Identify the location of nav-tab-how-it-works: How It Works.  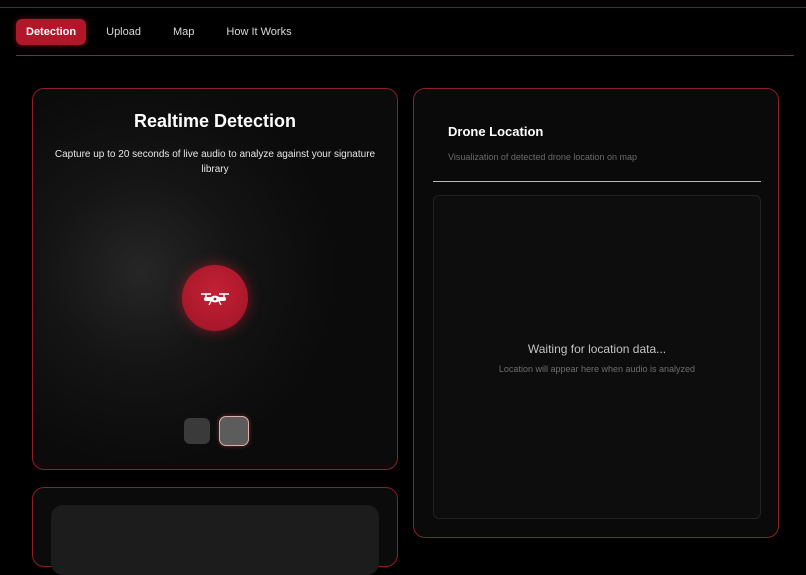
(258, 32).